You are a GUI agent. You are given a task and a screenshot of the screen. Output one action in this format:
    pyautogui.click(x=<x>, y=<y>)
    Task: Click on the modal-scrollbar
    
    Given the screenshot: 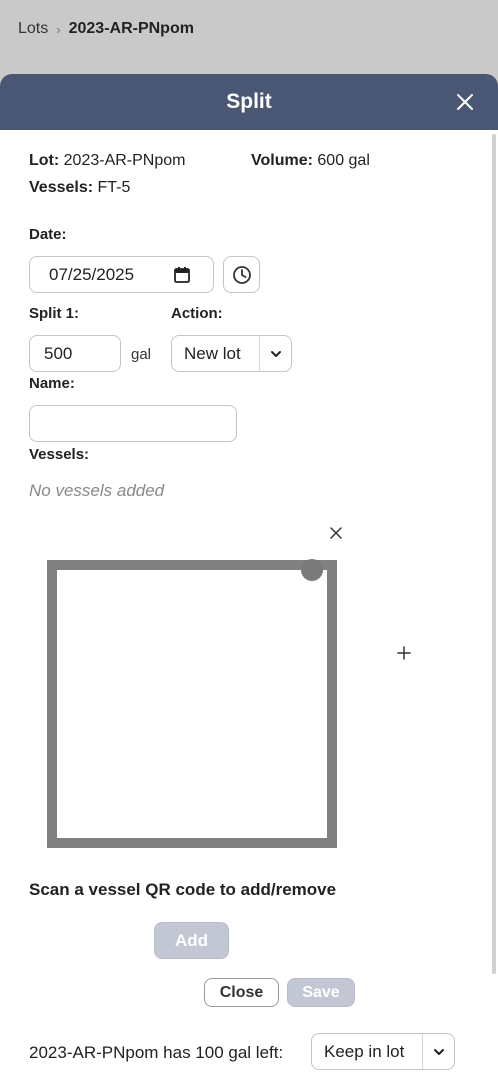 What is the action you would take?
    pyautogui.click(x=494, y=554)
    